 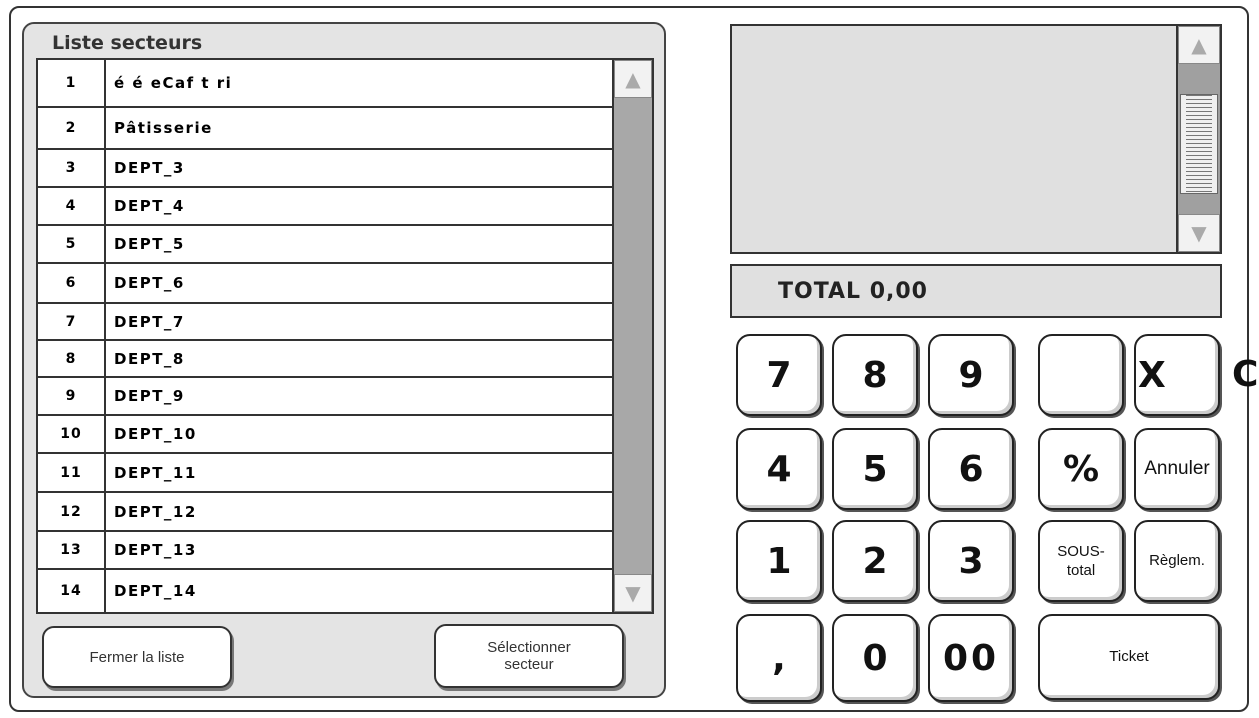 What do you see at coordinates (1081, 375) in the screenshot?
I see `blank-key` at bounding box center [1081, 375].